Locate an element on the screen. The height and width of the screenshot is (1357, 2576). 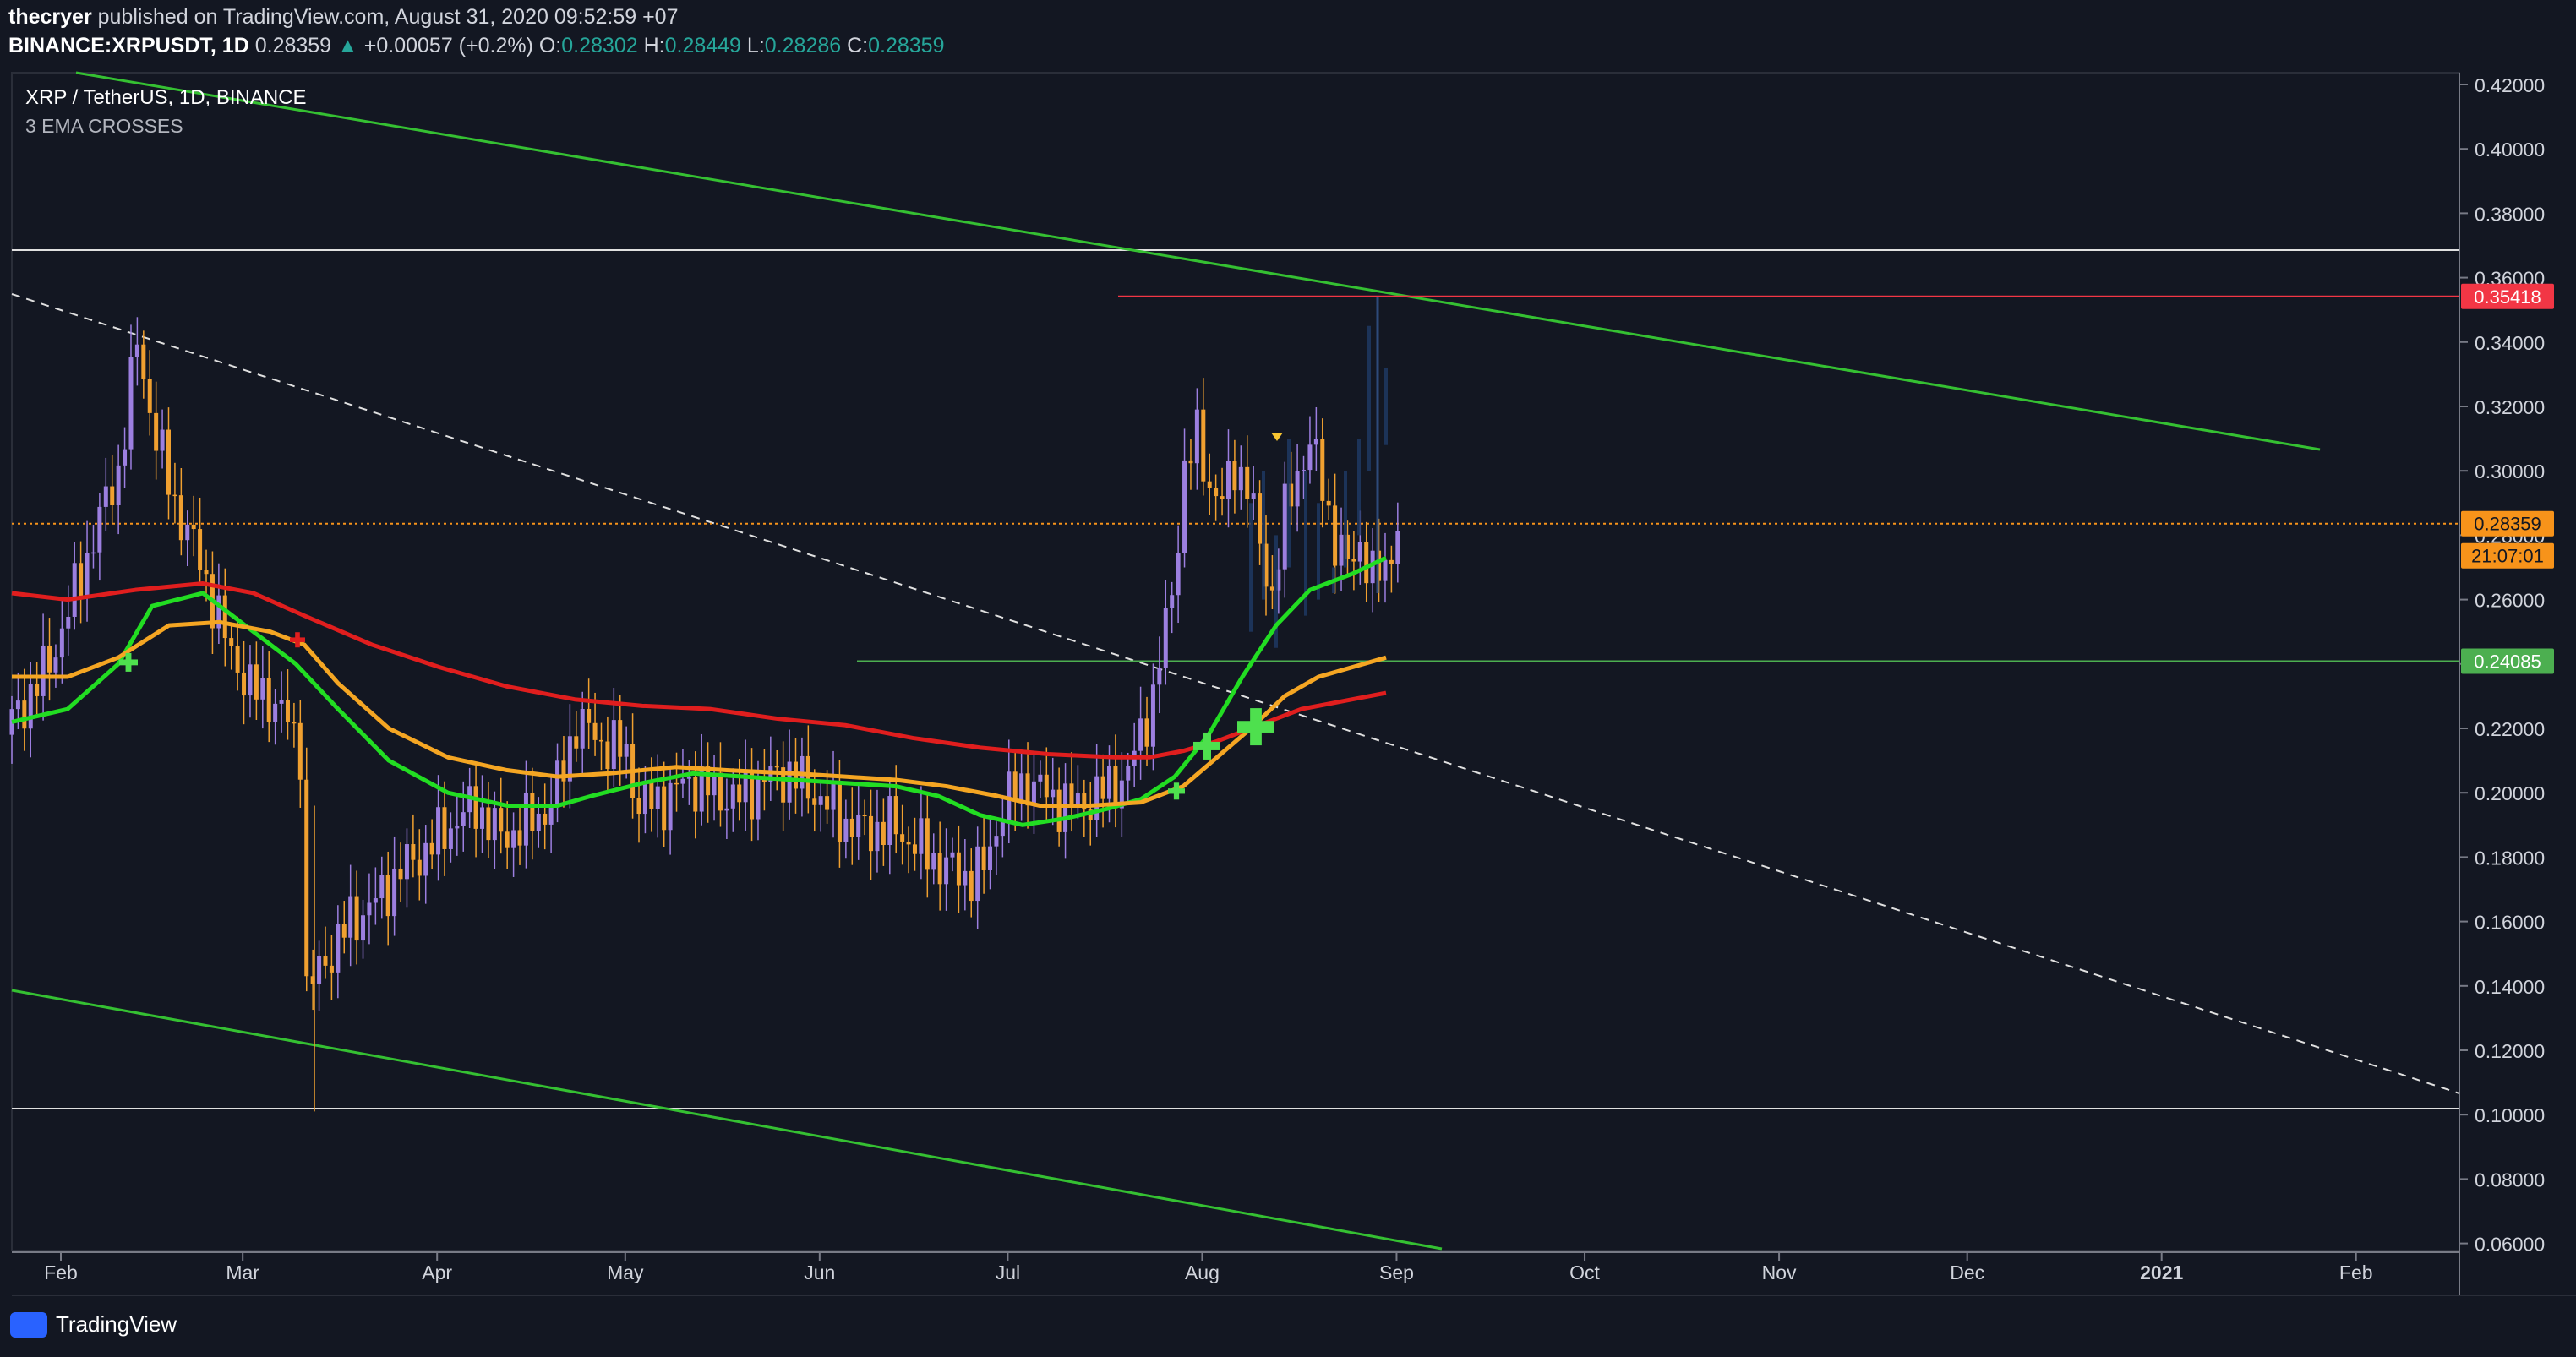
countdown-label: 21:07:01 is located at coordinates (2507, 556).